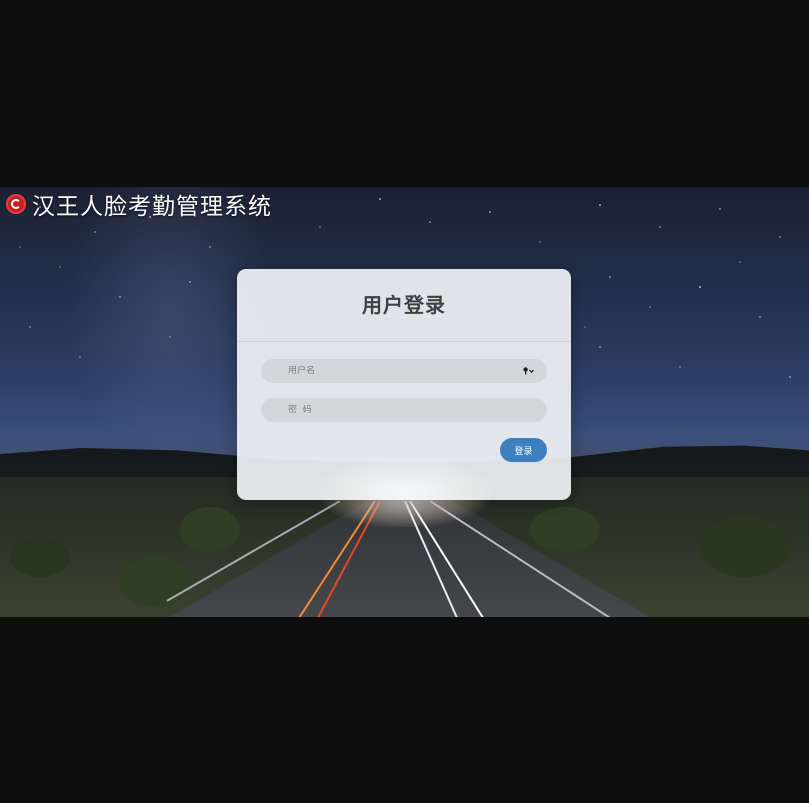 Image resolution: width=809 pixels, height=803 pixels. I want to click on divider, so click(404, 341).